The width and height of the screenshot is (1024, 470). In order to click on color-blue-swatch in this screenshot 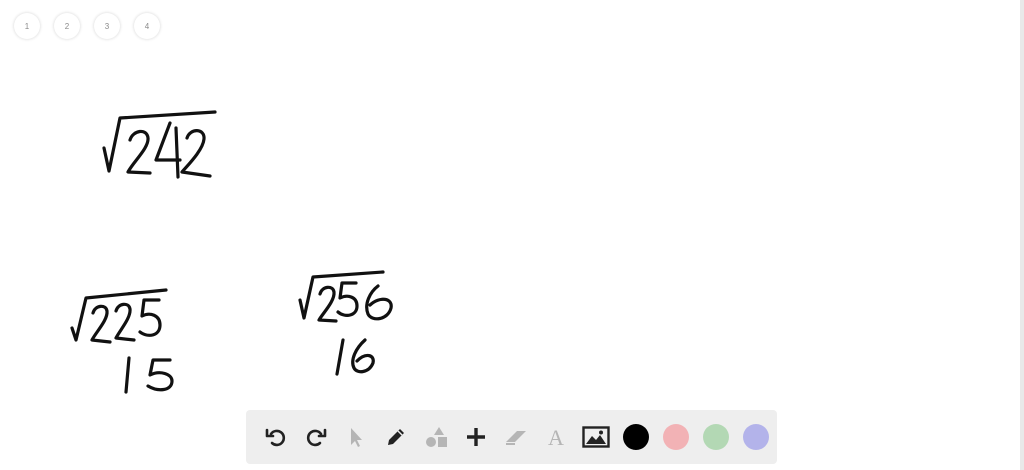, I will do `click(756, 437)`.